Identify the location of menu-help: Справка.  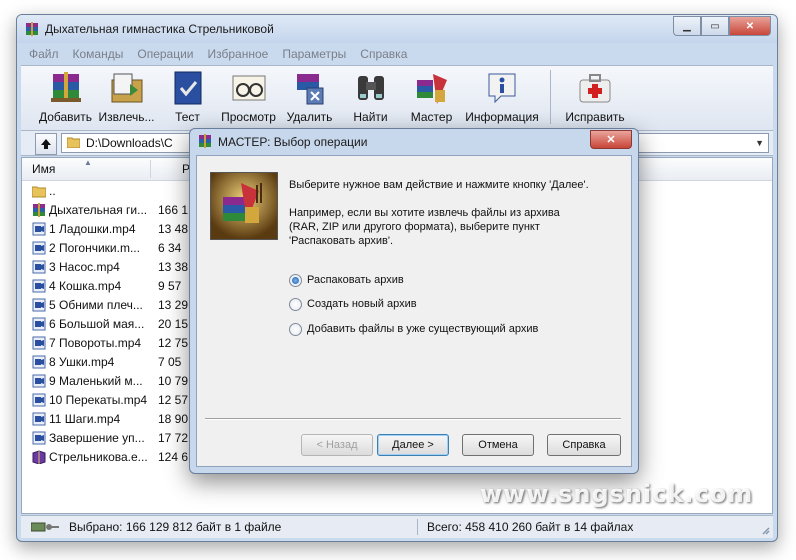
(383, 54).